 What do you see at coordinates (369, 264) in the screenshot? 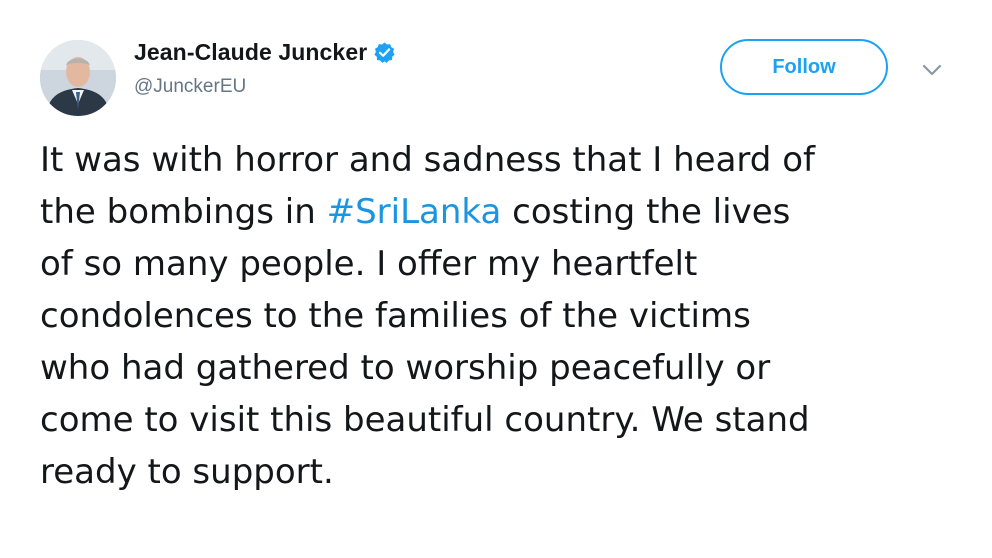
I see `tweet-line: of so many people. I offer my heartfelt` at bounding box center [369, 264].